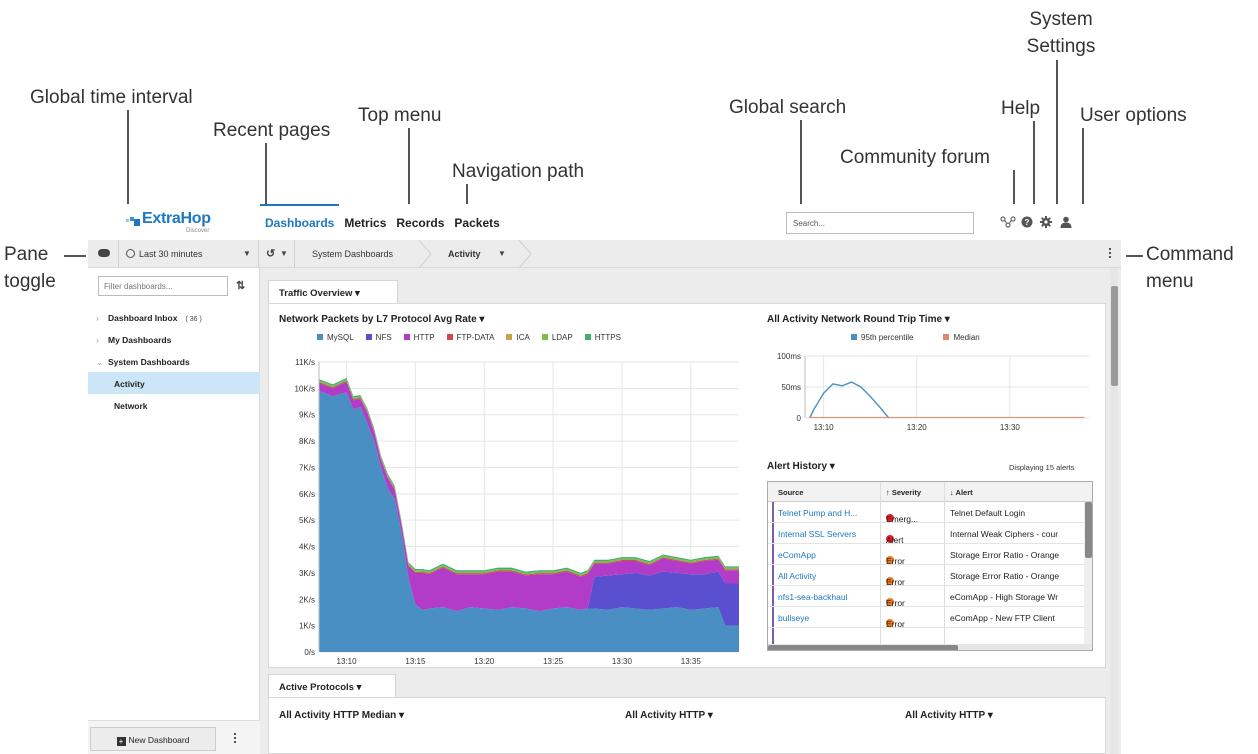 The width and height of the screenshot is (1258, 754). I want to click on rtt-chart-title: All Activity Network Round Trip Time ▾, so click(858, 319).